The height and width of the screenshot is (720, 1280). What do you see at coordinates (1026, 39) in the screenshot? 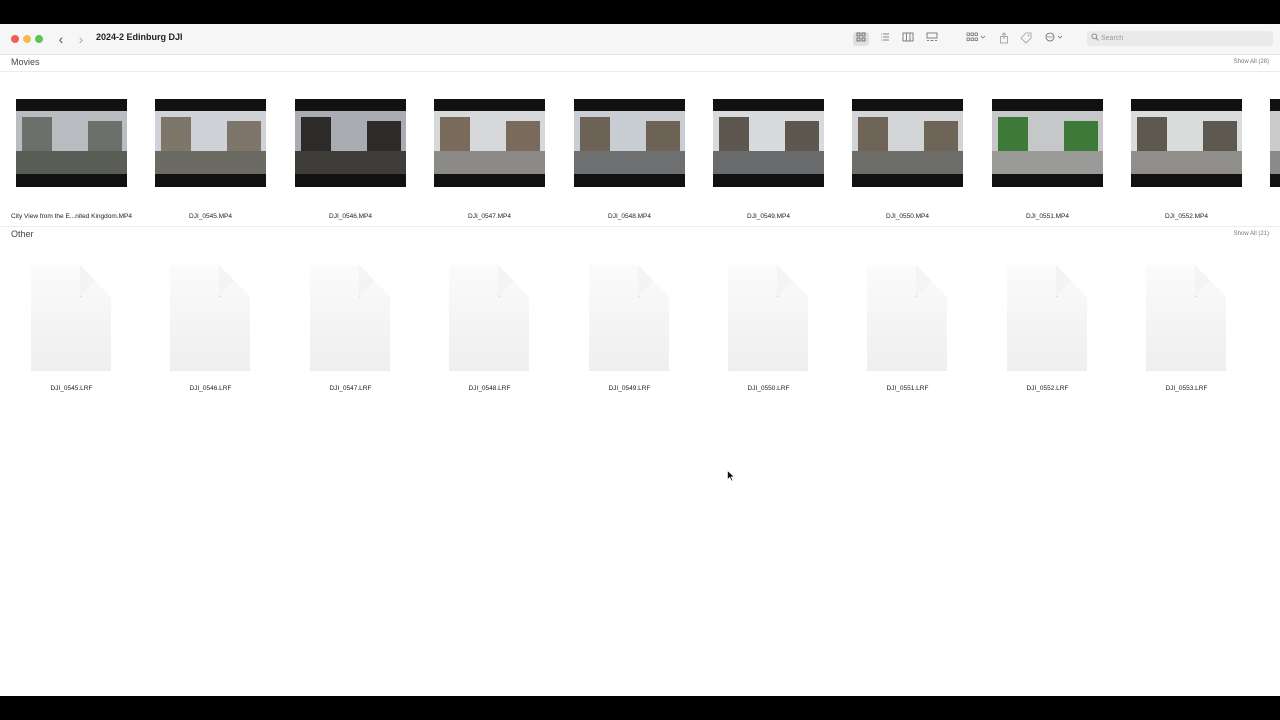
I see `tag-icon` at bounding box center [1026, 39].